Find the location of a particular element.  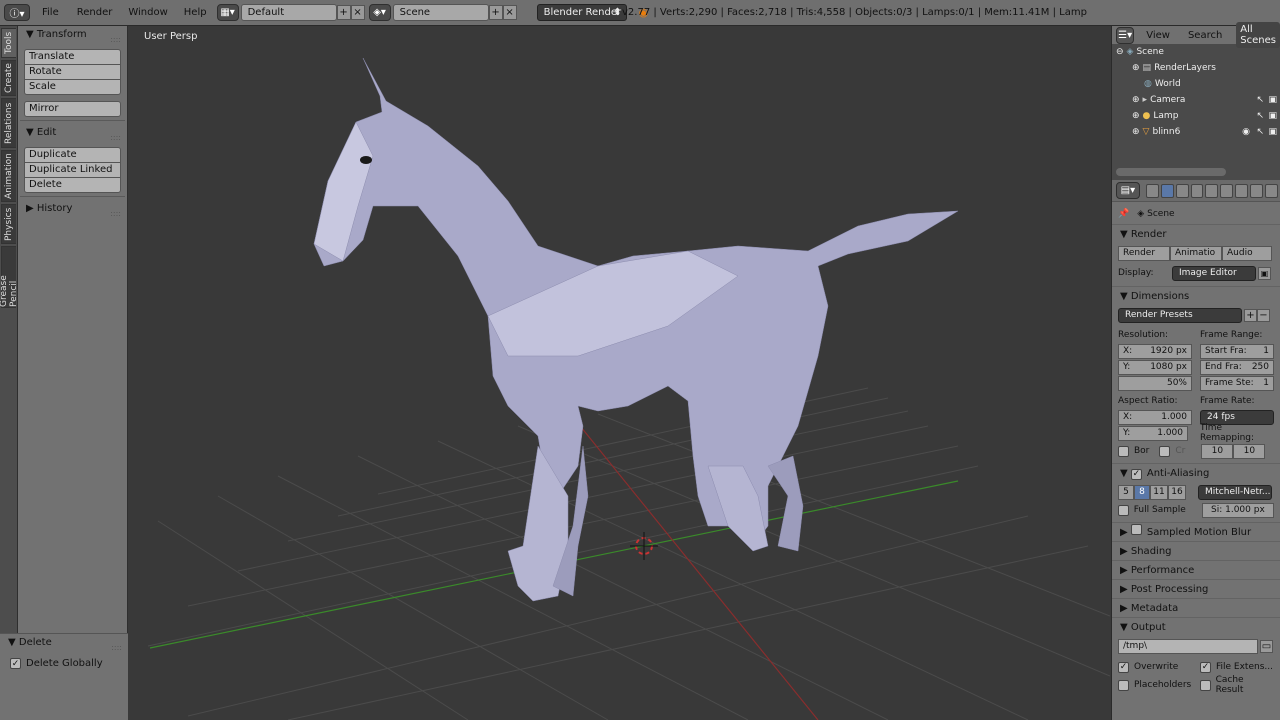

render-presets-select: Render Presets is located at coordinates (1180, 315).